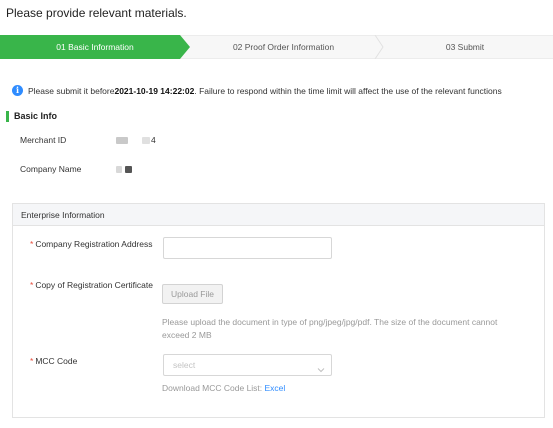  I want to click on chevron-down-icon, so click(321, 367).